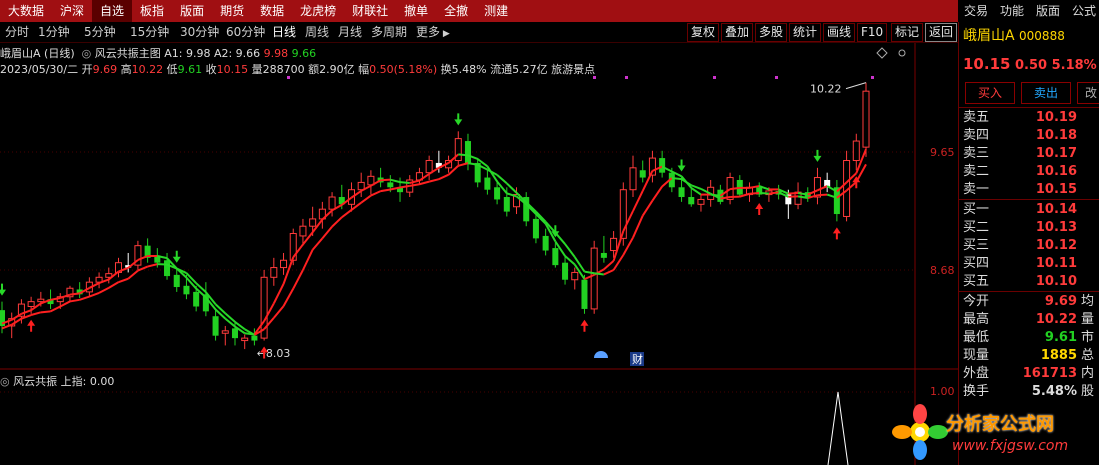  What do you see at coordinates (501, 69) in the screenshot?
I see `float-label: 流通` at bounding box center [501, 69].